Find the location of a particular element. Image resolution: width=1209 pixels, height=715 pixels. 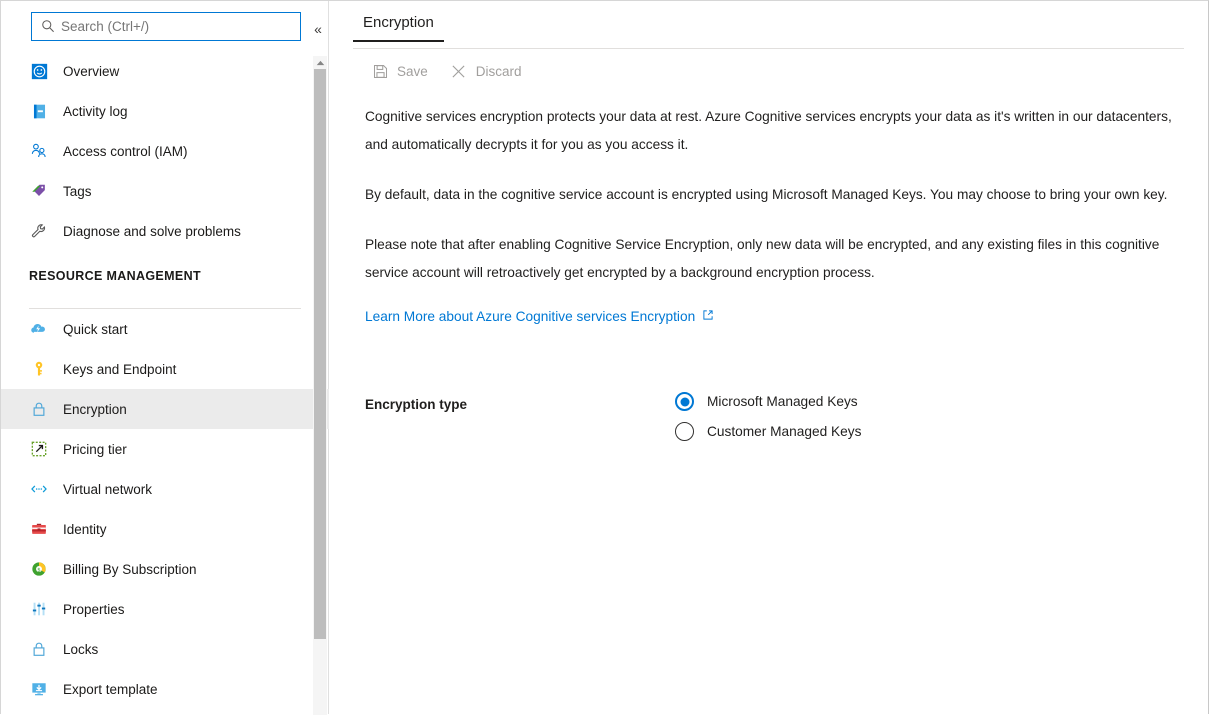

sidebar-item-identity: Identity is located at coordinates (165, 529).